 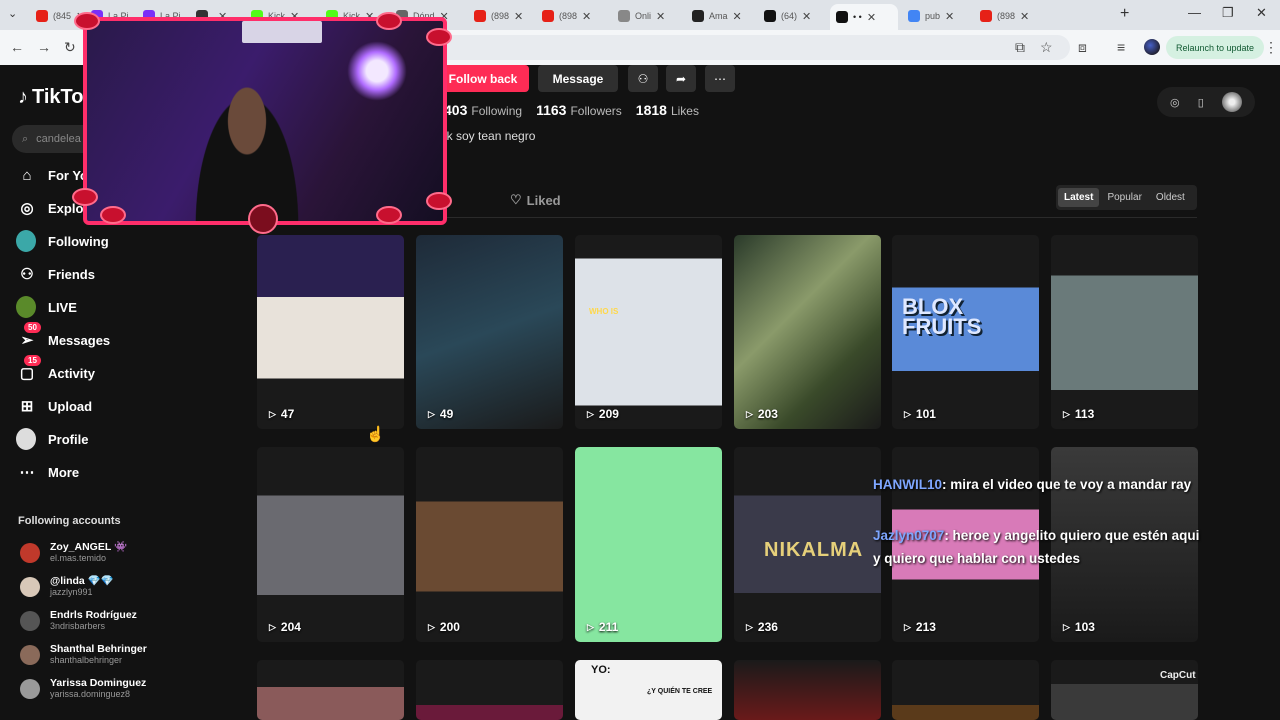 I want to click on back-icon: ←, so click(x=17, y=47).